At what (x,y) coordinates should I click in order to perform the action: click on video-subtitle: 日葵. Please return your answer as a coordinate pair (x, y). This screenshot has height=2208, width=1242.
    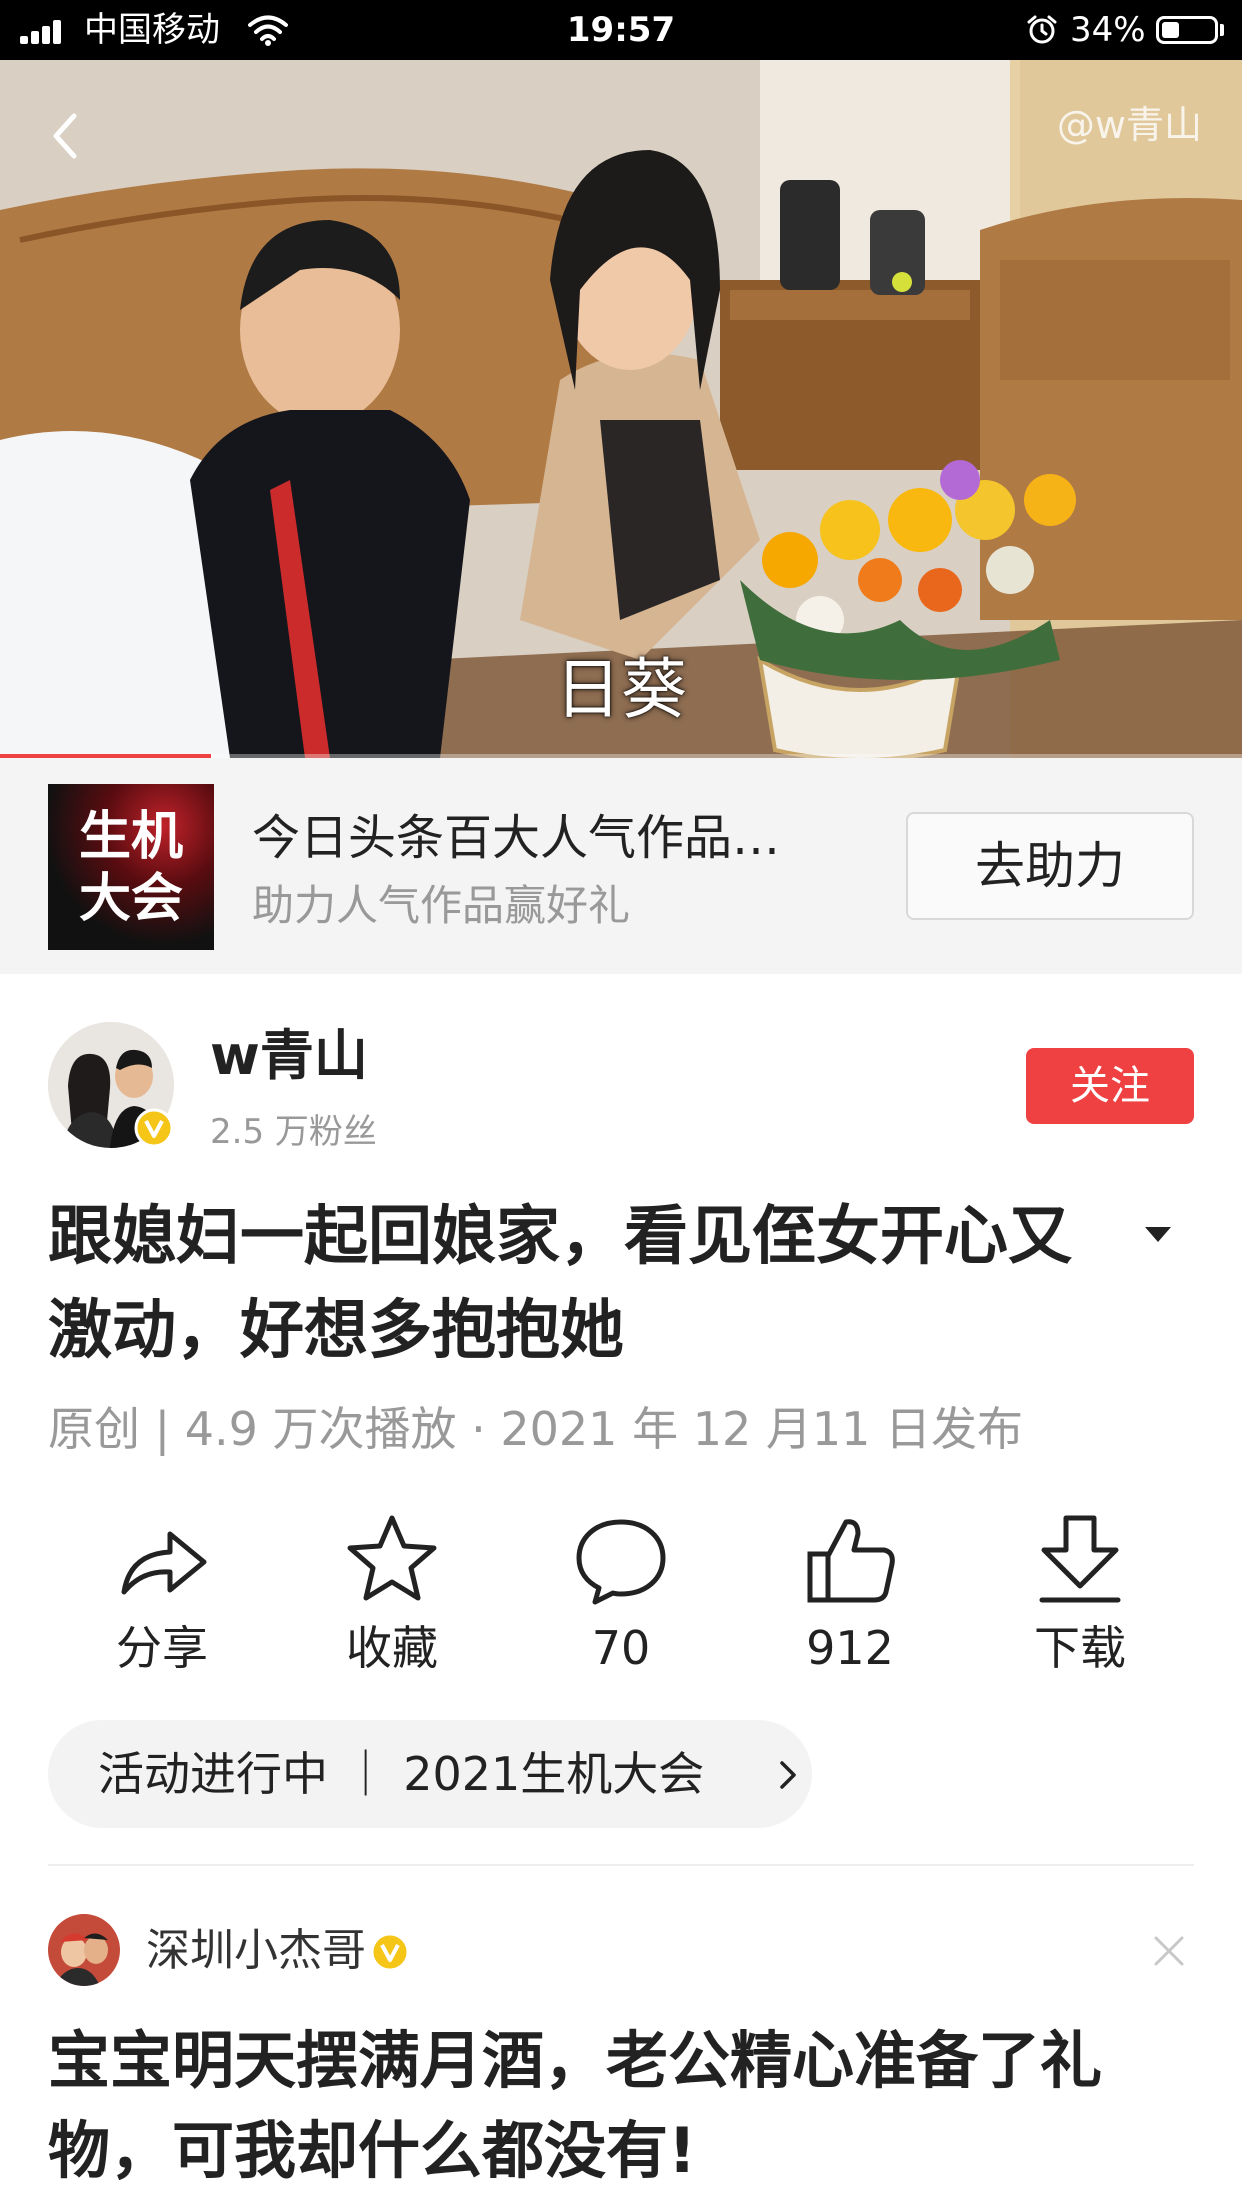
    Looking at the image, I should click on (621, 689).